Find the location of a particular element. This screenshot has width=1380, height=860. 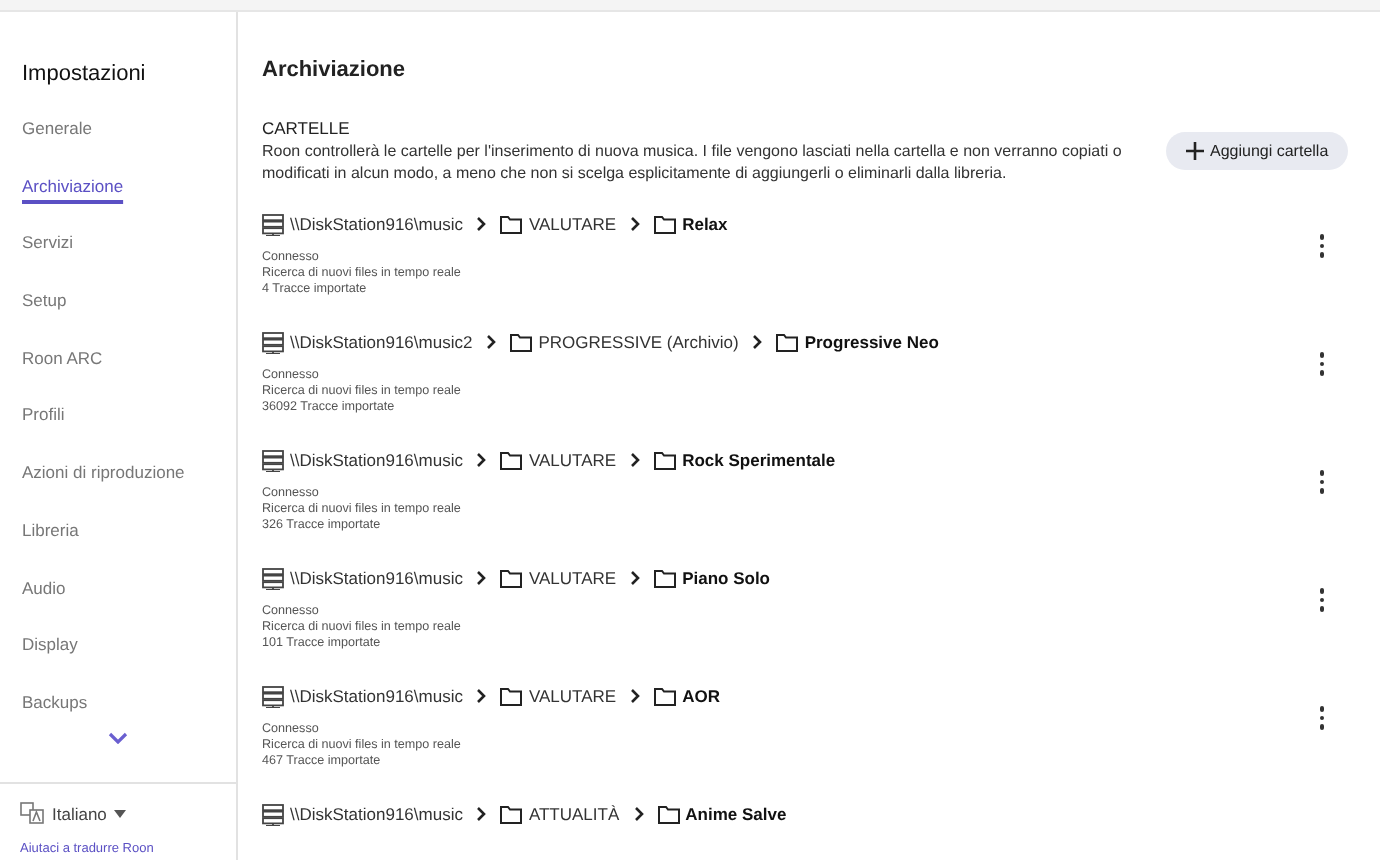

sidebar-item: Archiviazione is located at coordinates (73, 200).